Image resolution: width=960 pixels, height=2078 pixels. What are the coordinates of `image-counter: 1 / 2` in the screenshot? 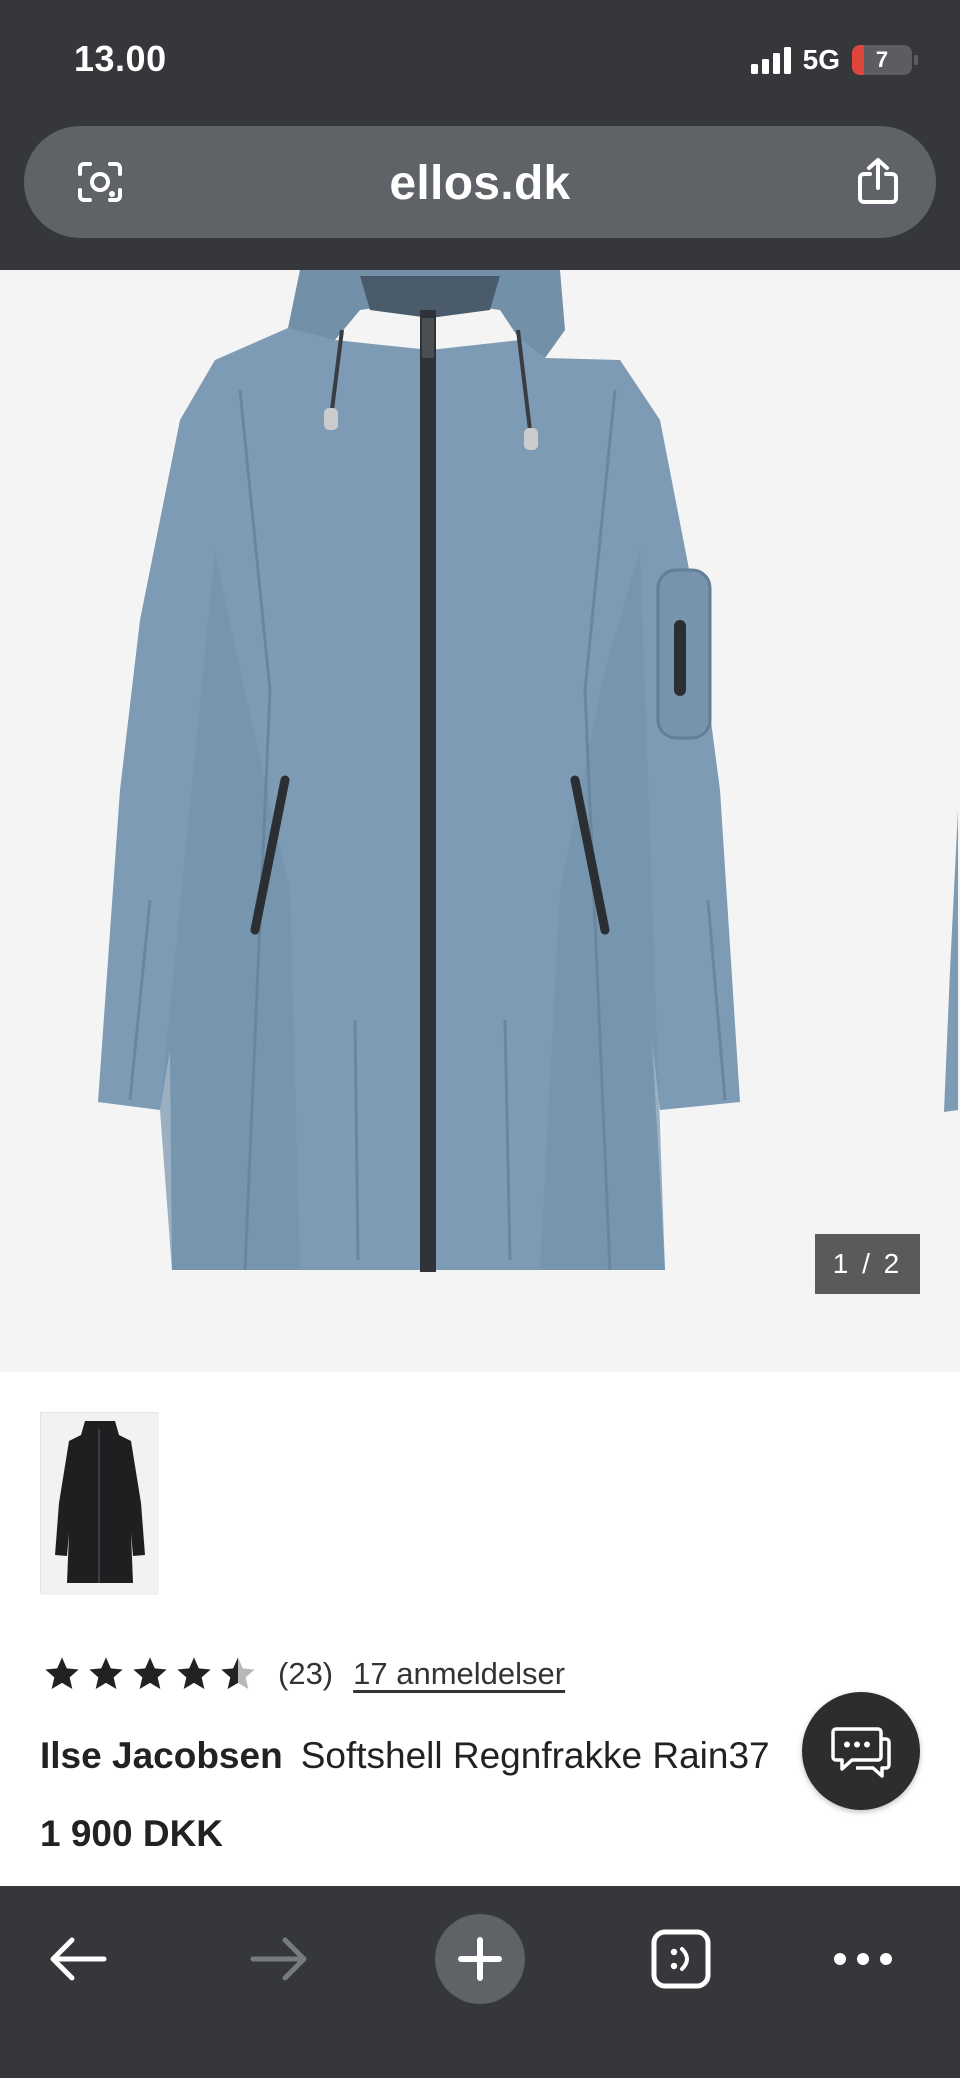 It's located at (867, 1264).